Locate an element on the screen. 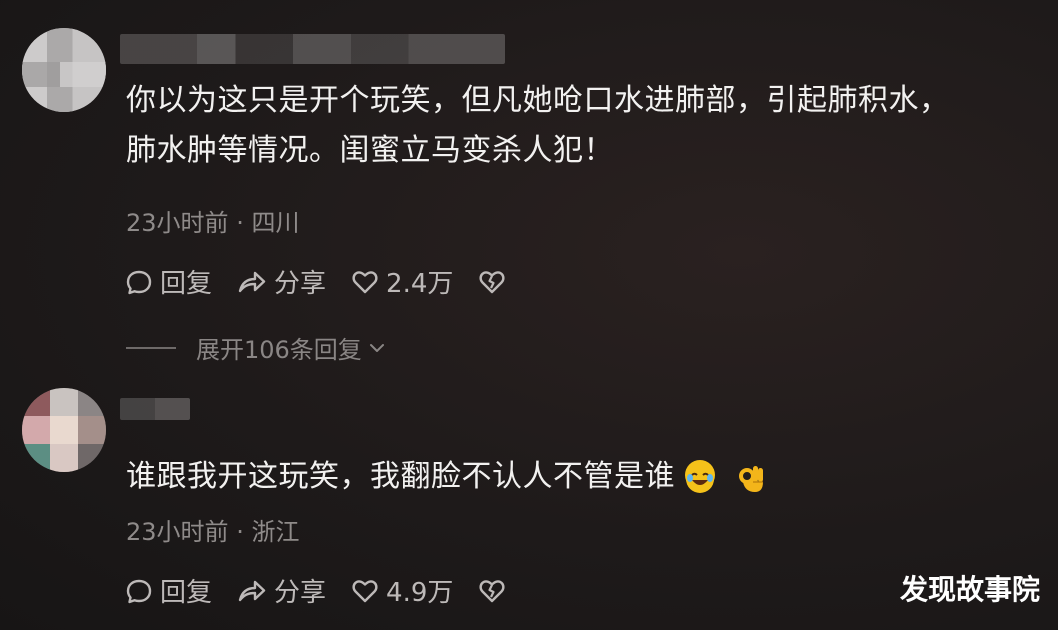 The width and height of the screenshot is (1058, 630). chevron-down-icon is located at coordinates (376, 347).